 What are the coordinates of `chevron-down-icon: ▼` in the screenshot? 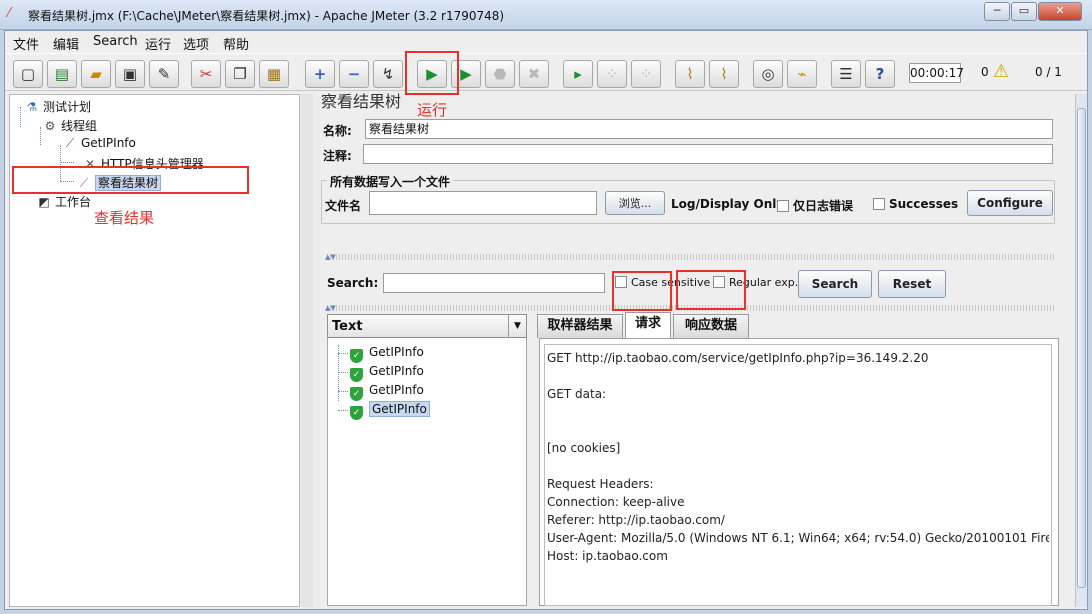 It's located at (517, 326).